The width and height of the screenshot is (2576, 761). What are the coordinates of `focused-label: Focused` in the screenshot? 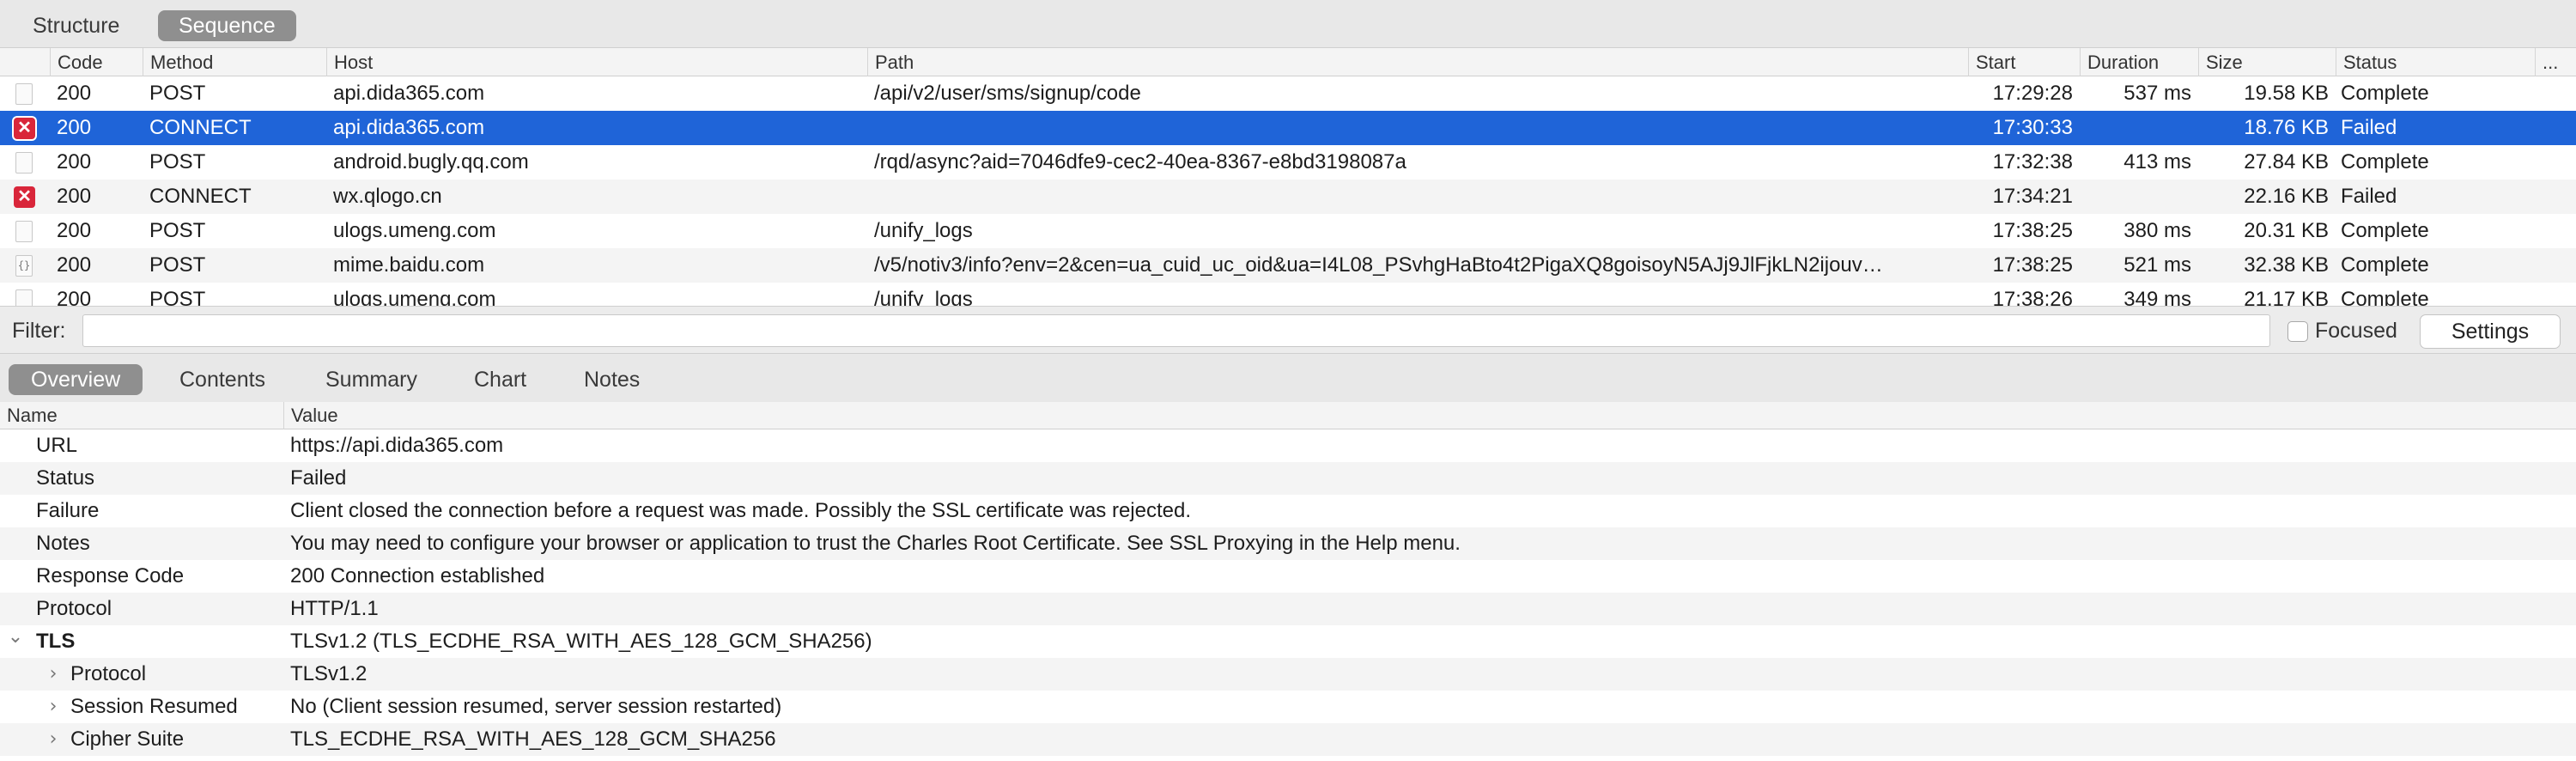 It's located at (2356, 330).